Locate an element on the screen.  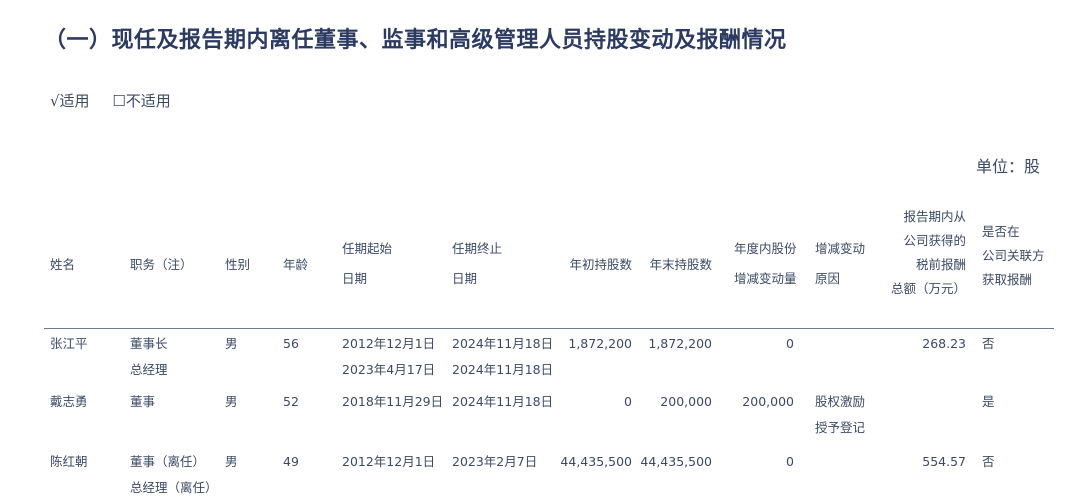
header-pay-line1: 报告期内从 is located at coordinates (934, 216).